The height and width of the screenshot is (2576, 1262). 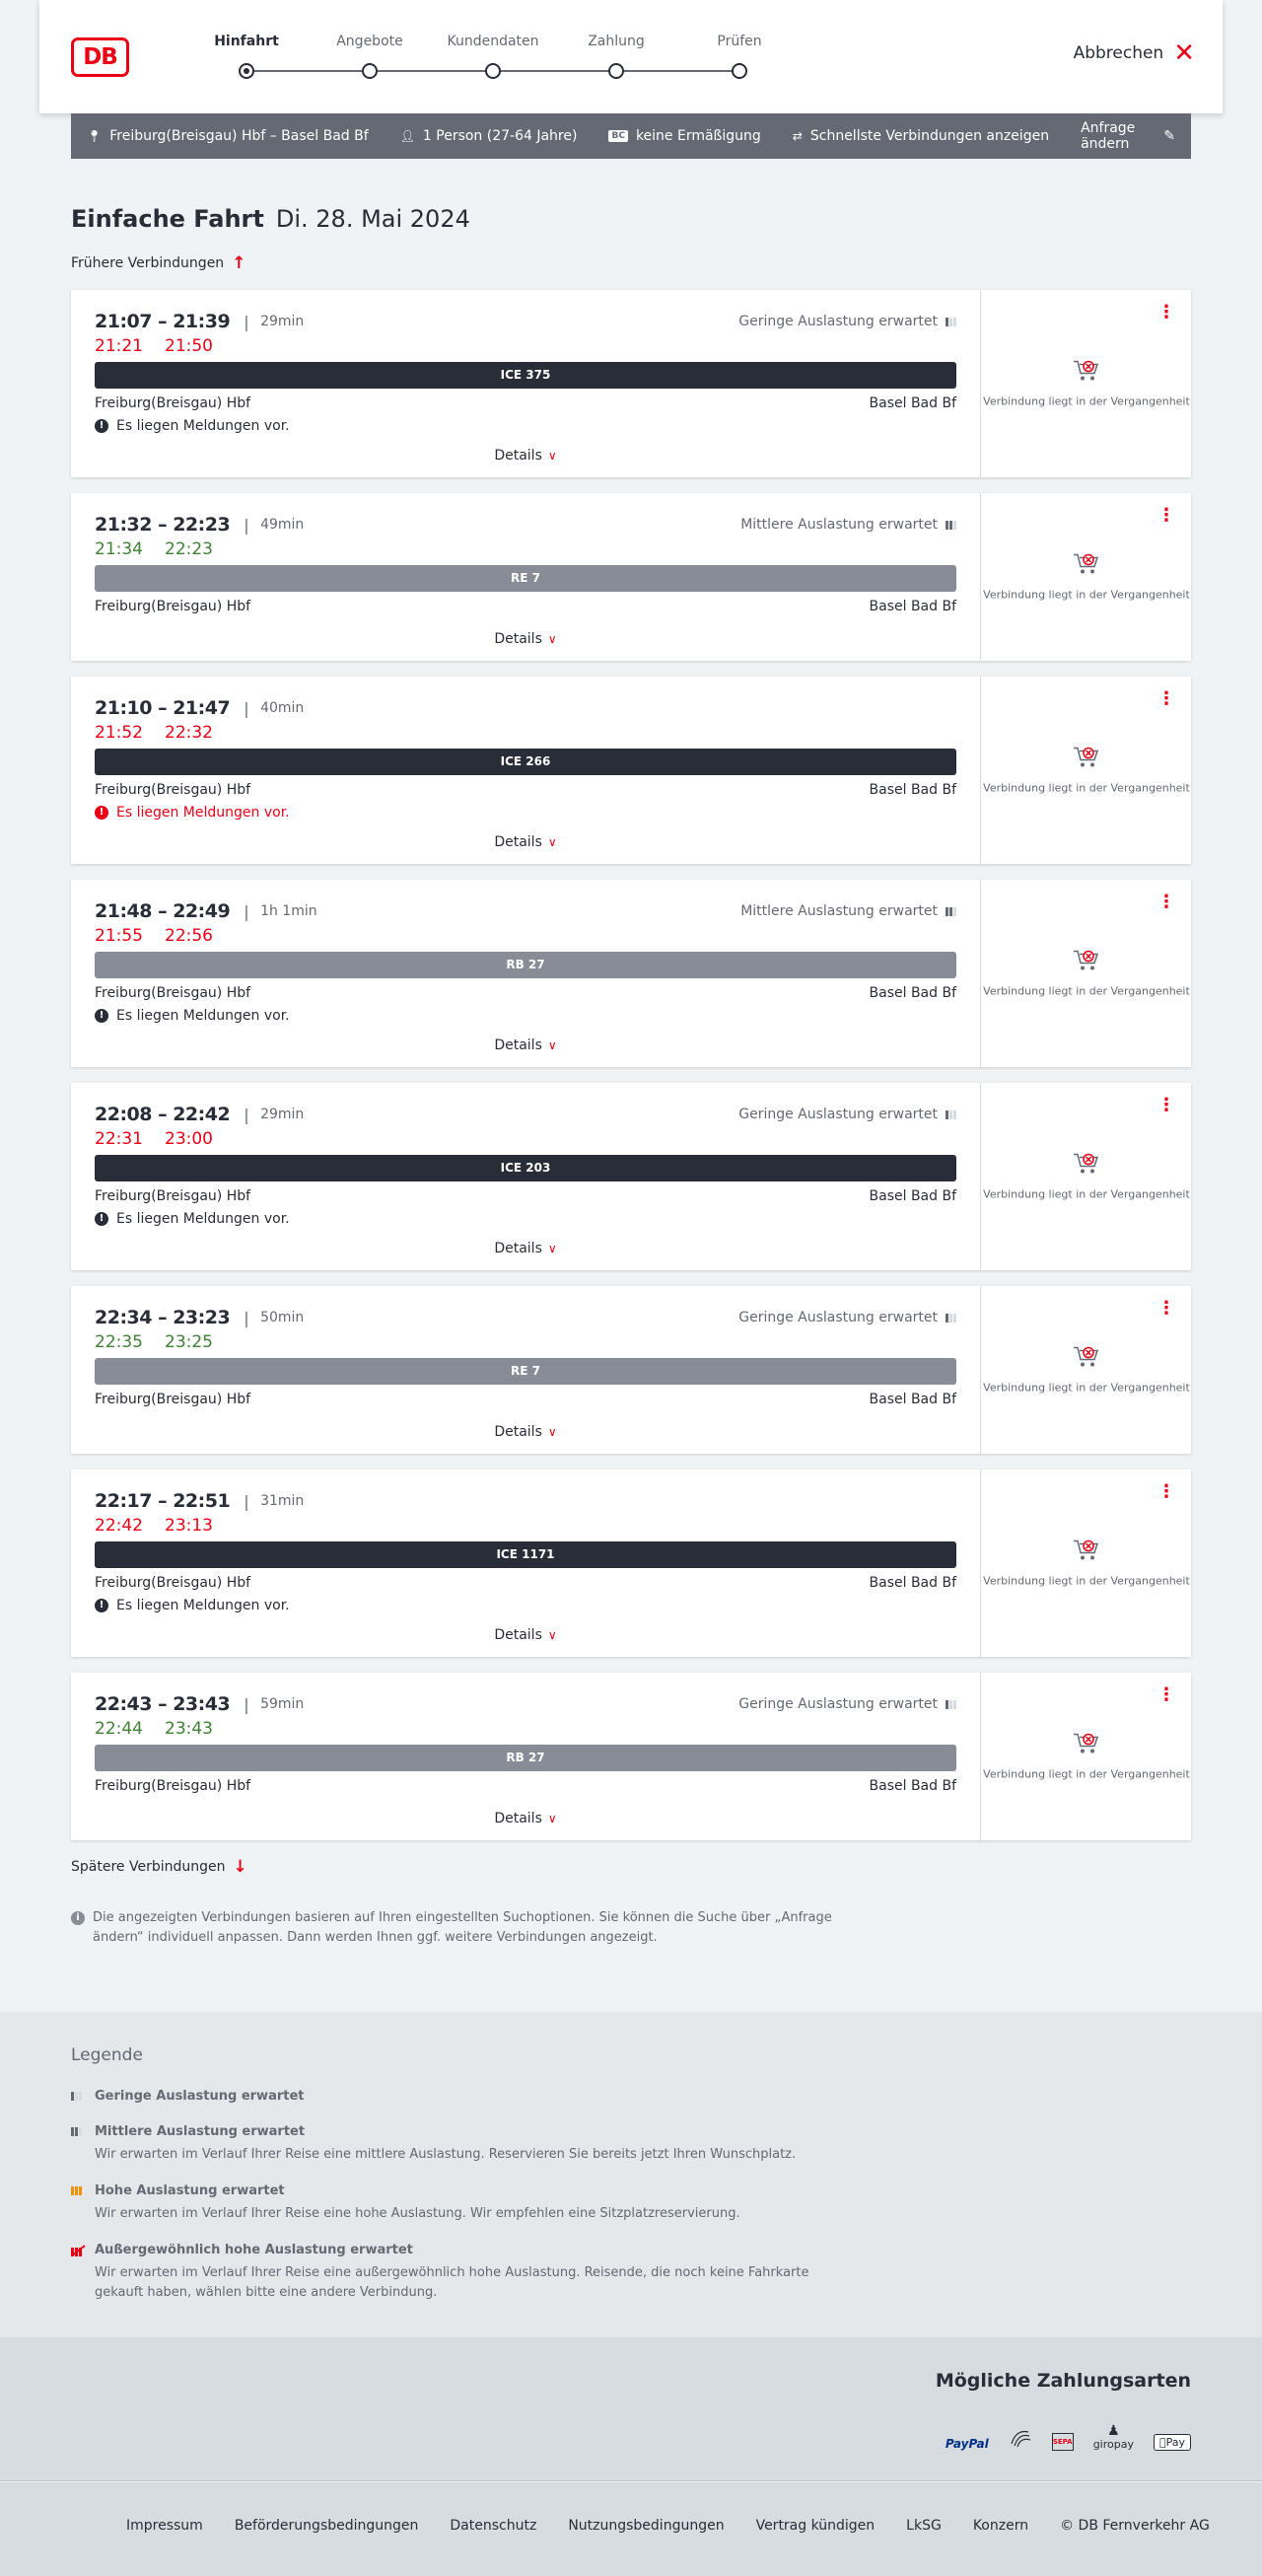 What do you see at coordinates (1001, 2526) in the screenshot?
I see `footer-link: Konzern` at bounding box center [1001, 2526].